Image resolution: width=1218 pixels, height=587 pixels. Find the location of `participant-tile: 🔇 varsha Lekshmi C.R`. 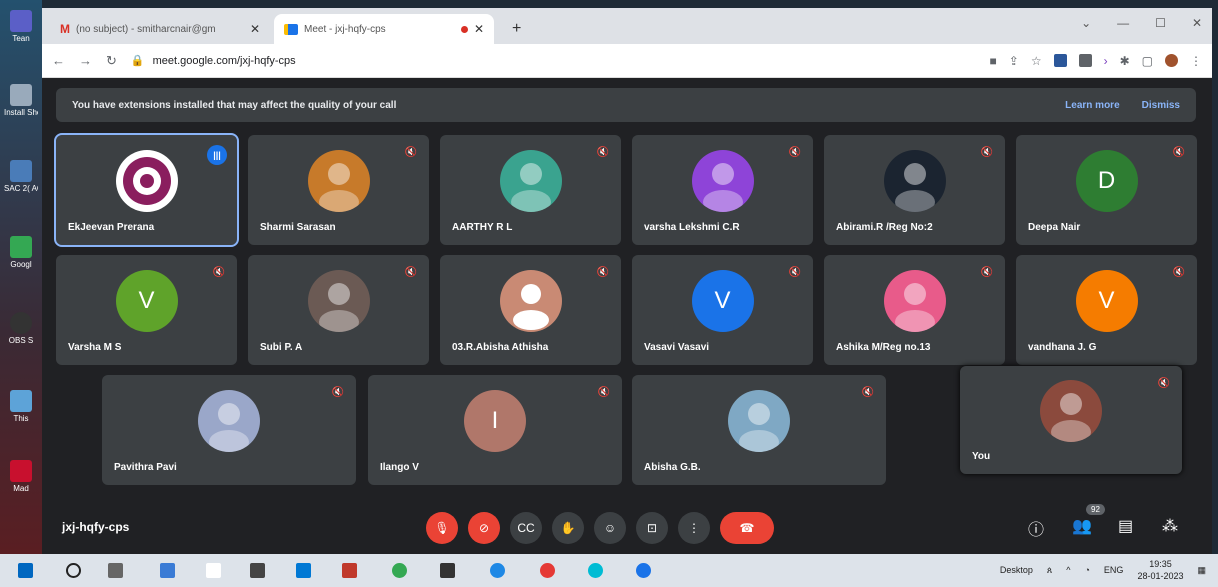

participant-tile: 🔇 varsha Lekshmi C.R is located at coordinates (722, 190).